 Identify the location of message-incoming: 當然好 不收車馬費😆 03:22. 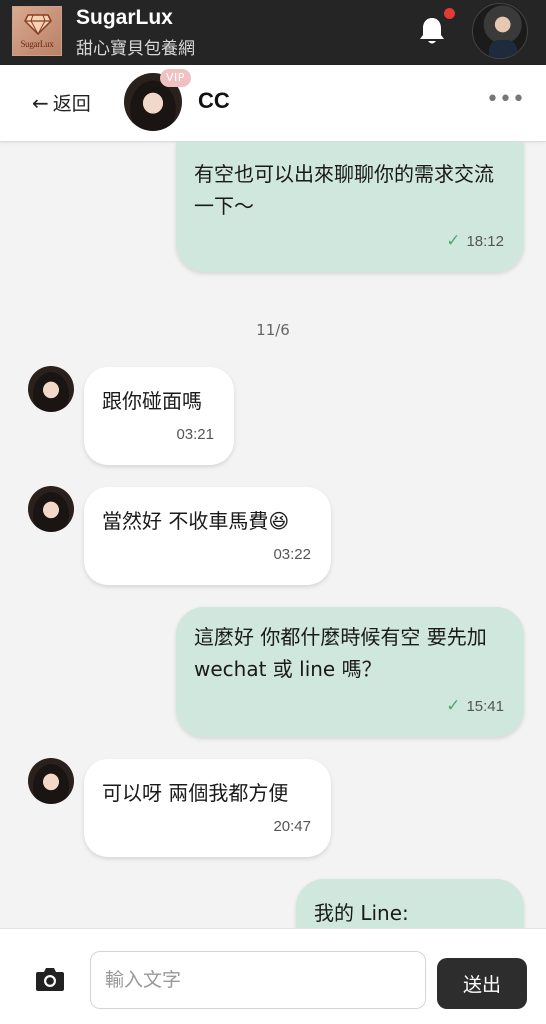
(207, 536).